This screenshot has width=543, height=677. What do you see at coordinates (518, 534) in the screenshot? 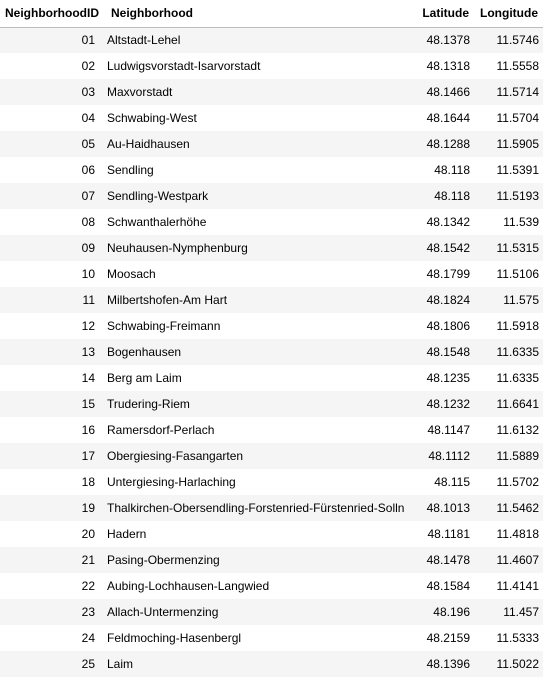
I see `cell-longitude: 11.4818` at bounding box center [518, 534].